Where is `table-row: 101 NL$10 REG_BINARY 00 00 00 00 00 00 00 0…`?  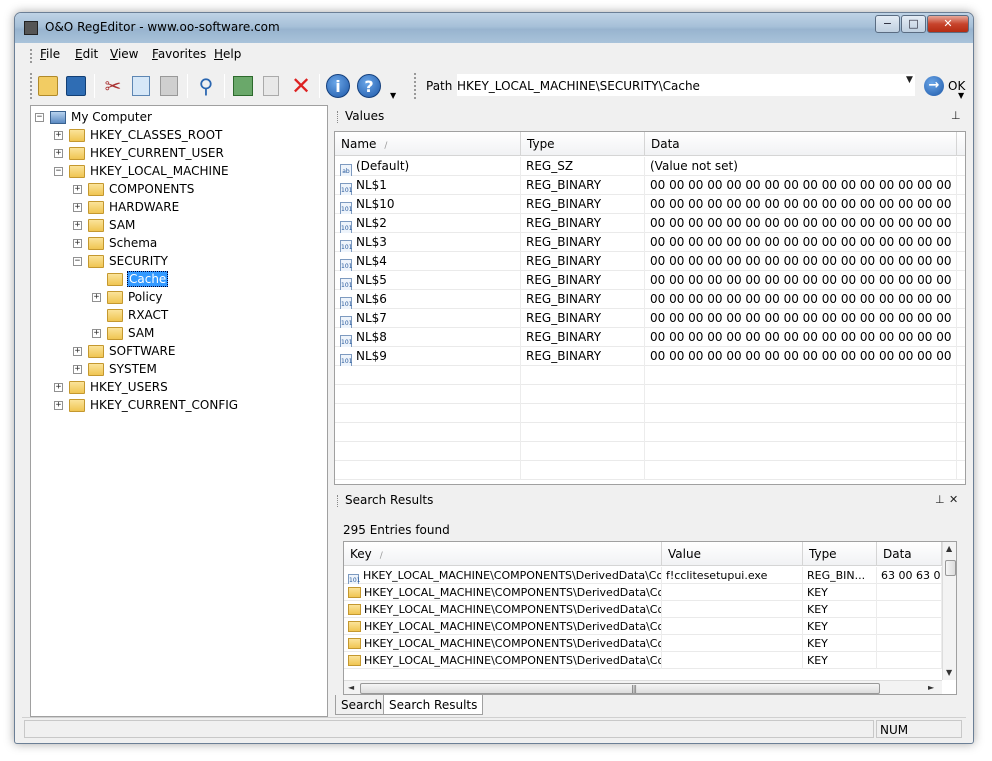 table-row: 101 NL$10 REG_BINARY 00 00 00 00 00 00 00 0… is located at coordinates (650, 204).